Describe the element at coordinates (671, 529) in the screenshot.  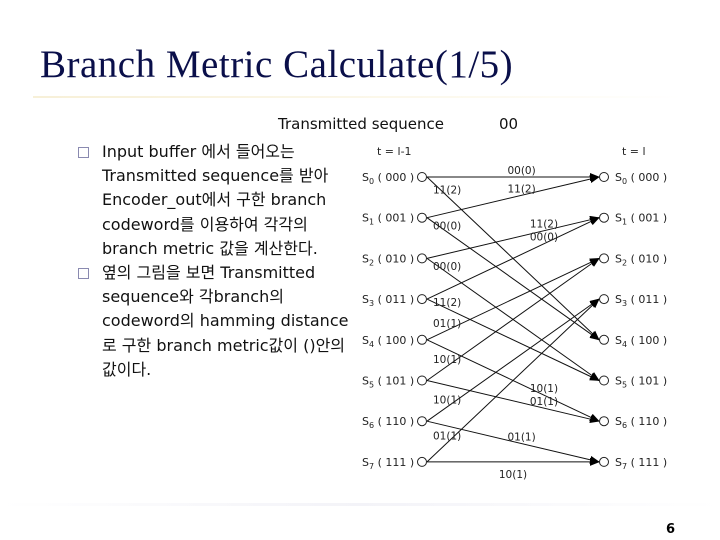
I see `page-number: 6` at that location.